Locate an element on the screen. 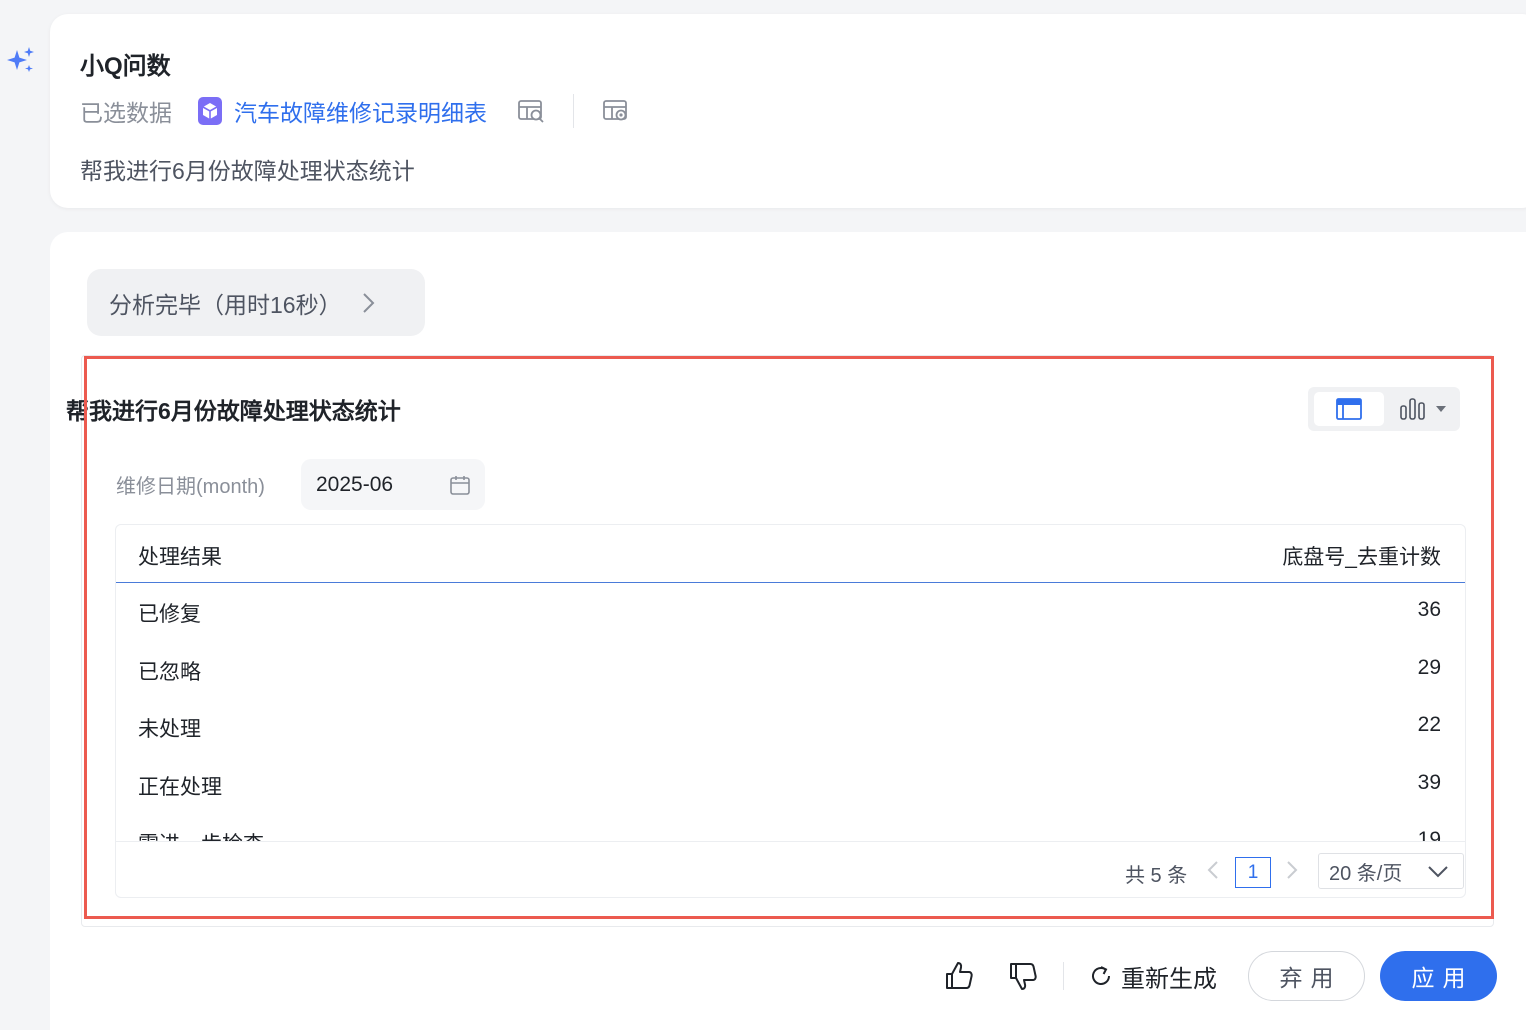 The image size is (1526, 1030). cube-icon is located at coordinates (210, 111).